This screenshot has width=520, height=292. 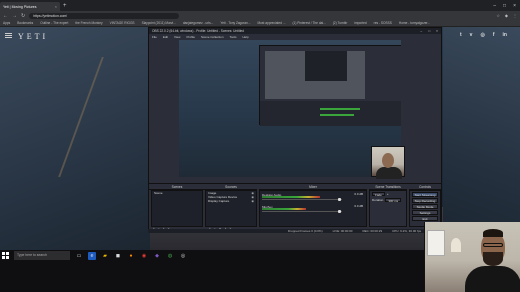 What do you see at coordinates (118, 256) in the screenshot?
I see `store-icon: ◼` at bounding box center [118, 256].